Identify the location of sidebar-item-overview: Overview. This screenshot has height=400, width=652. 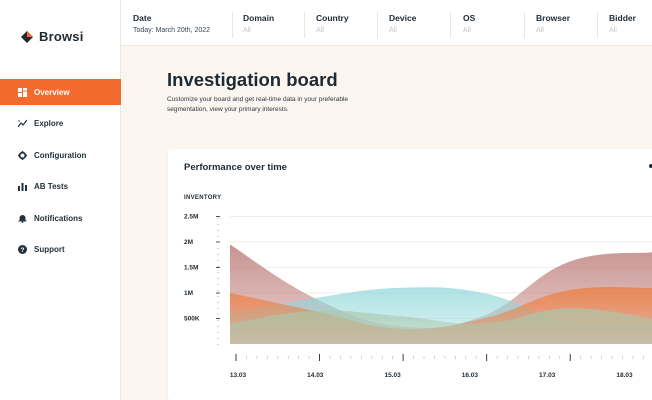
(60, 92).